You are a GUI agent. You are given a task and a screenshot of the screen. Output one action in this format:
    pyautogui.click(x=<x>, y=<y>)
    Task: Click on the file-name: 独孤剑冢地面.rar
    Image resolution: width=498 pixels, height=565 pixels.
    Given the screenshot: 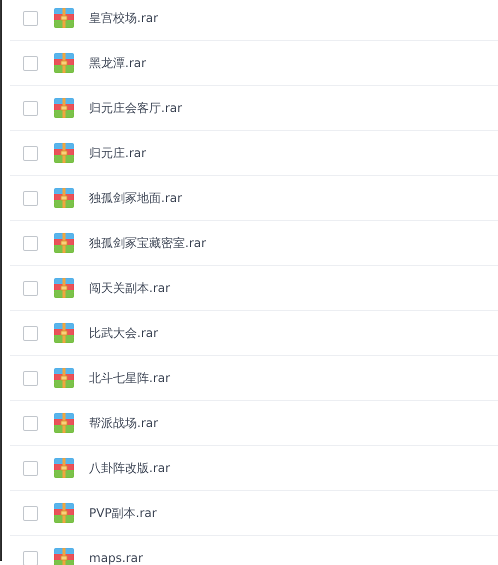 What is the action you would take?
    pyautogui.click(x=135, y=198)
    